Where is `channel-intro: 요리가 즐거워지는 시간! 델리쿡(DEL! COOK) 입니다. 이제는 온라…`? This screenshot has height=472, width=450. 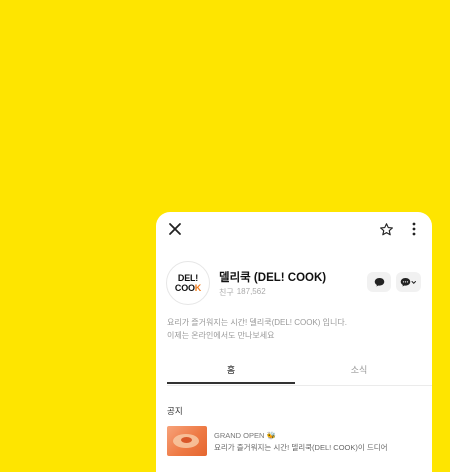
channel-intro: 요리가 즐거워지는 시간! 델리쿡(DEL! COOK) 입니다. 이제는 온라… is located at coordinates (257, 329).